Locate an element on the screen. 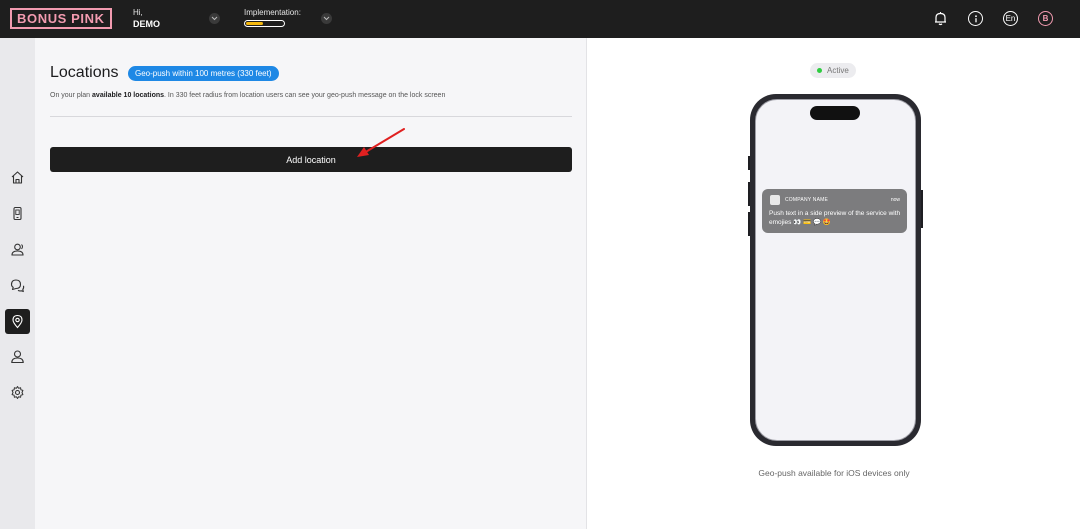 This screenshot has width=1080, height=529. sidebar-item-settings is located at coordinates (17, 392).